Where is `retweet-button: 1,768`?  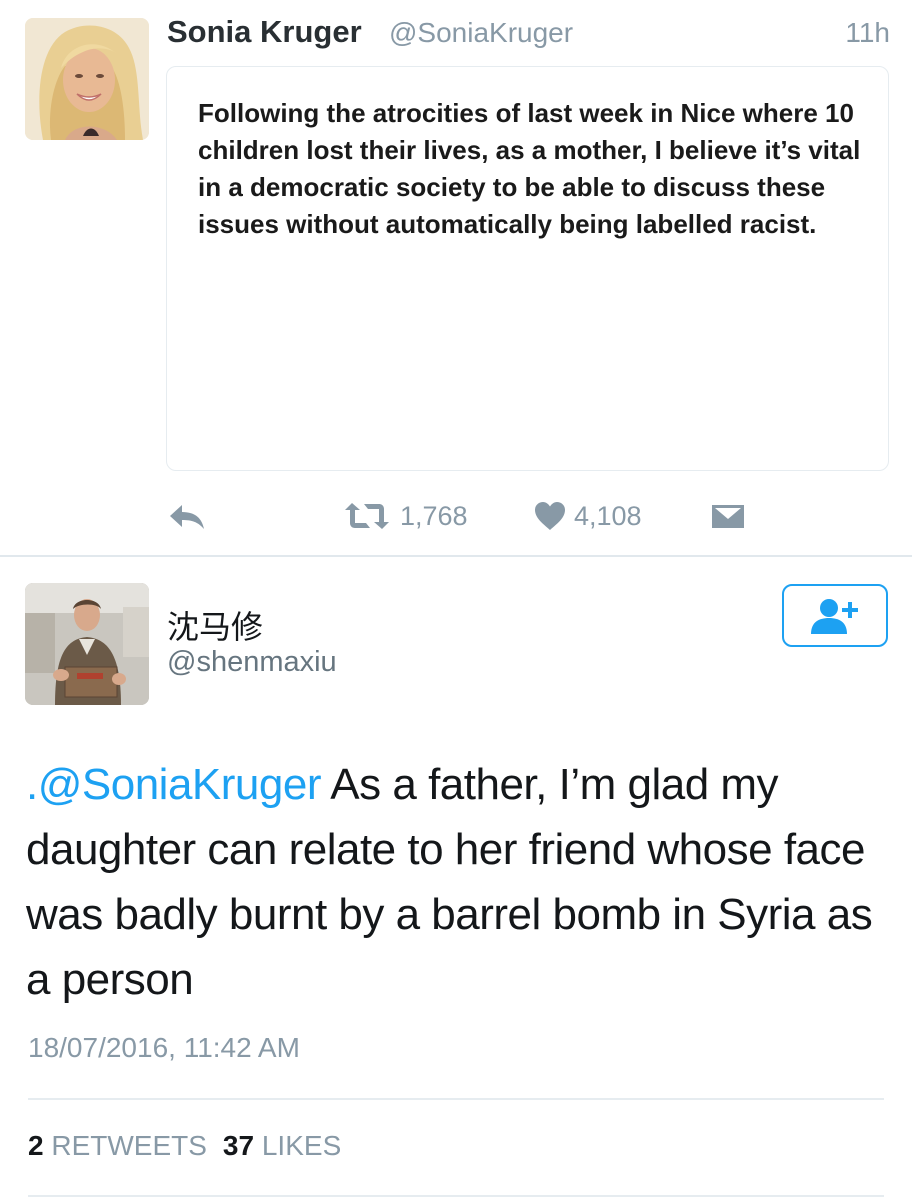
retweet-button: 1,768 is located at coordinates (406, 516).